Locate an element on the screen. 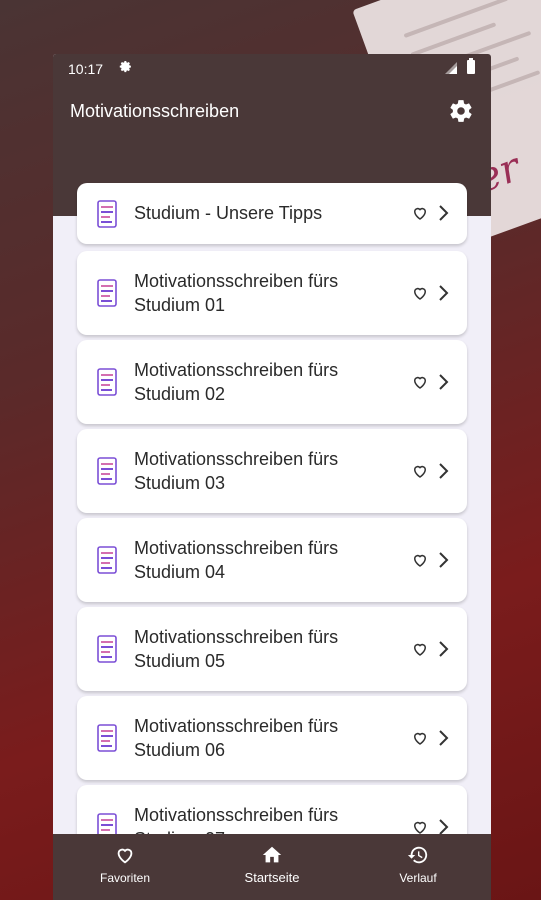  list-item: Motivationsschreiben fürs Studium 04 is located at coordinates (272, 560).